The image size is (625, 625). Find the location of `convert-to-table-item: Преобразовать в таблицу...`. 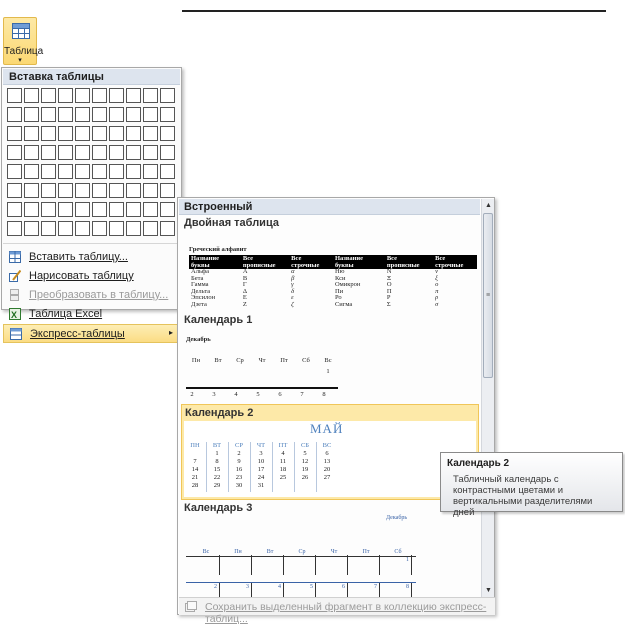

convert-to-table-item: Преобразовать в таблицу... is located at coordinates (91, 295).